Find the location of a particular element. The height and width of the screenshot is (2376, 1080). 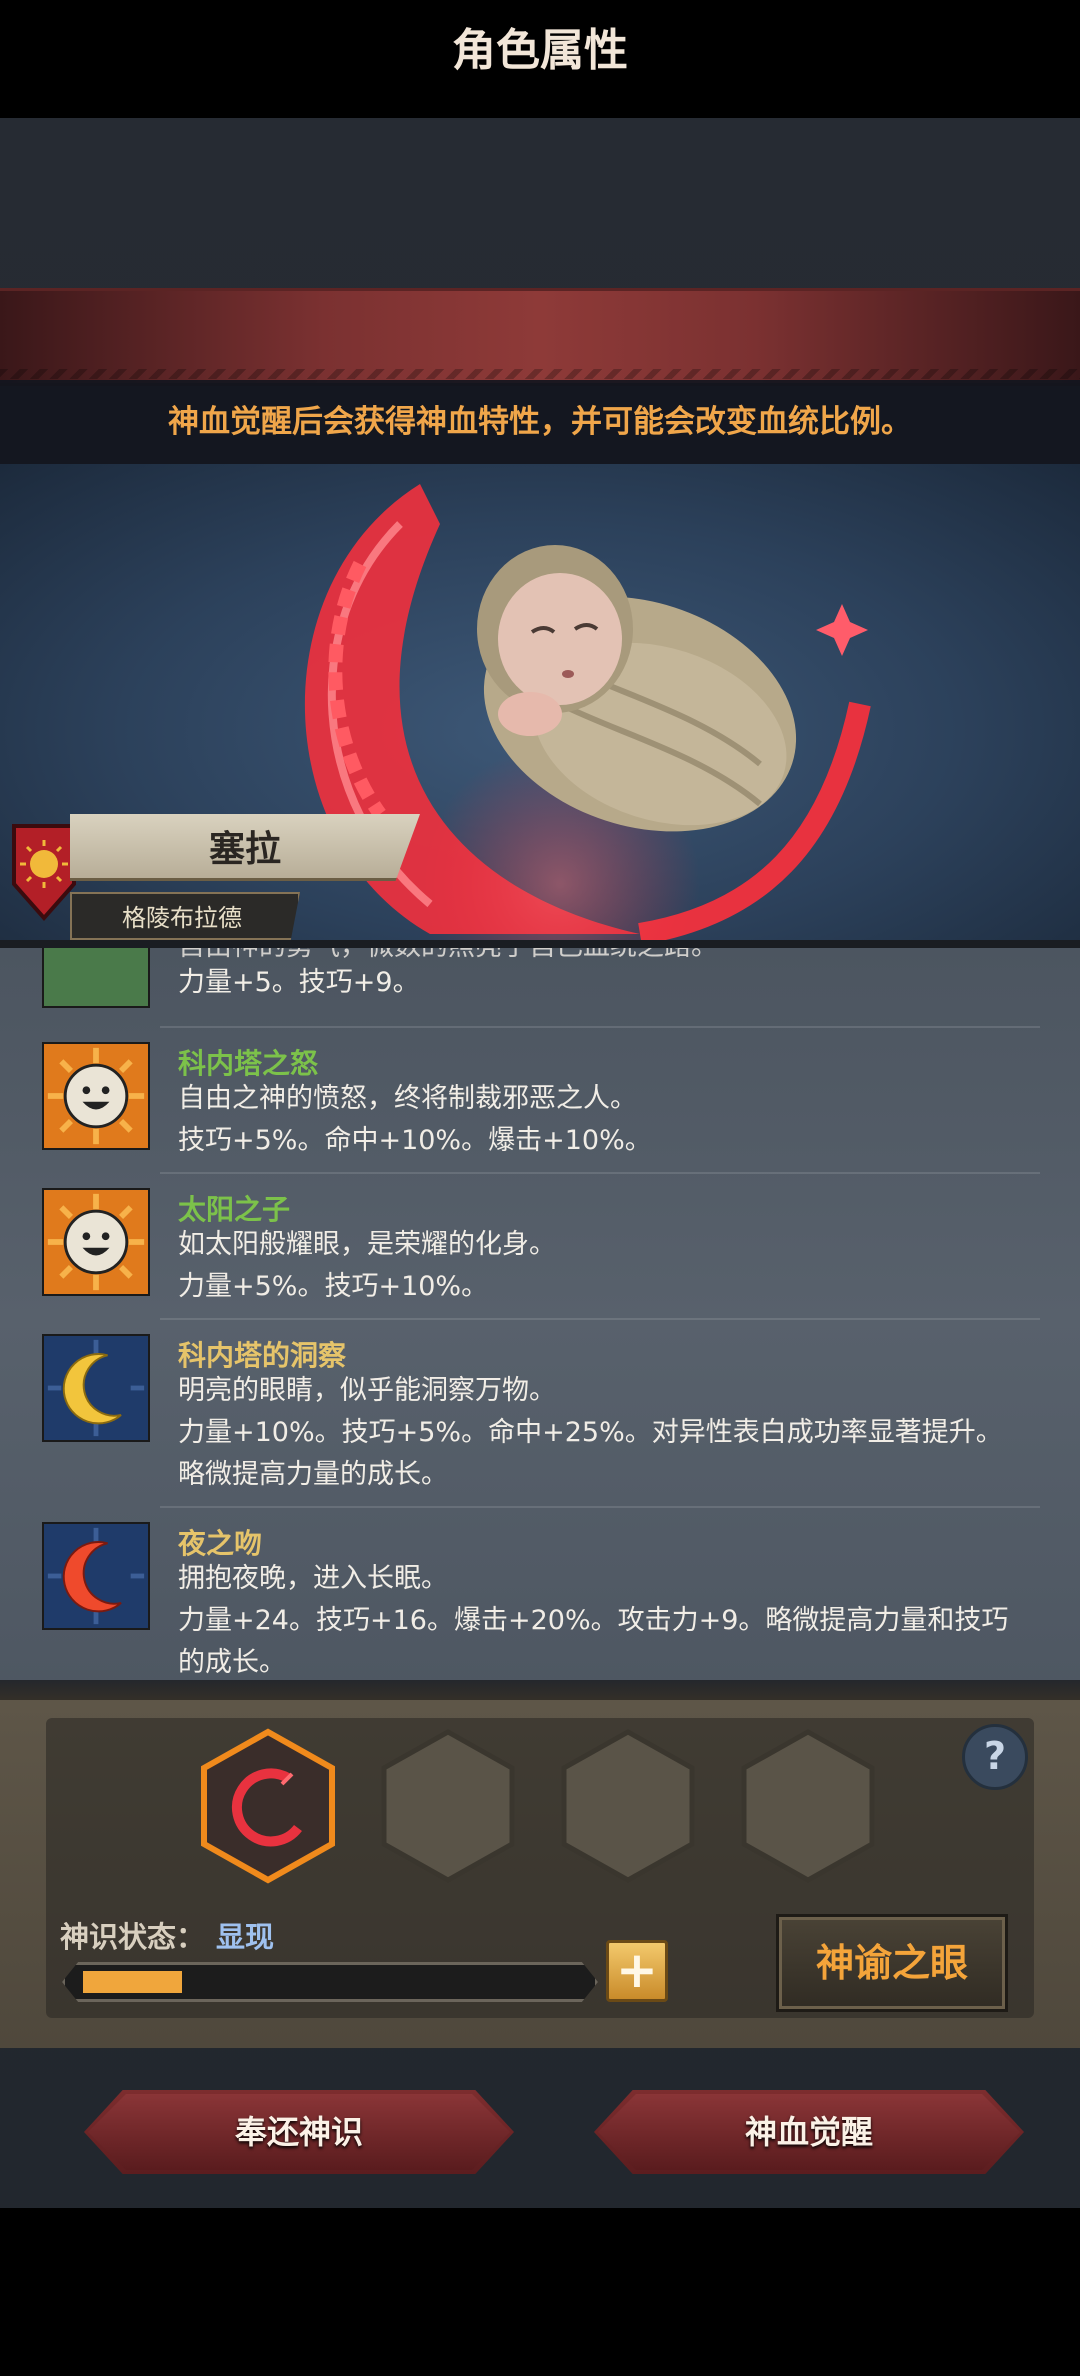

oracle-eye-button: 神谕之眼 is located at coordinates (892, 1963).